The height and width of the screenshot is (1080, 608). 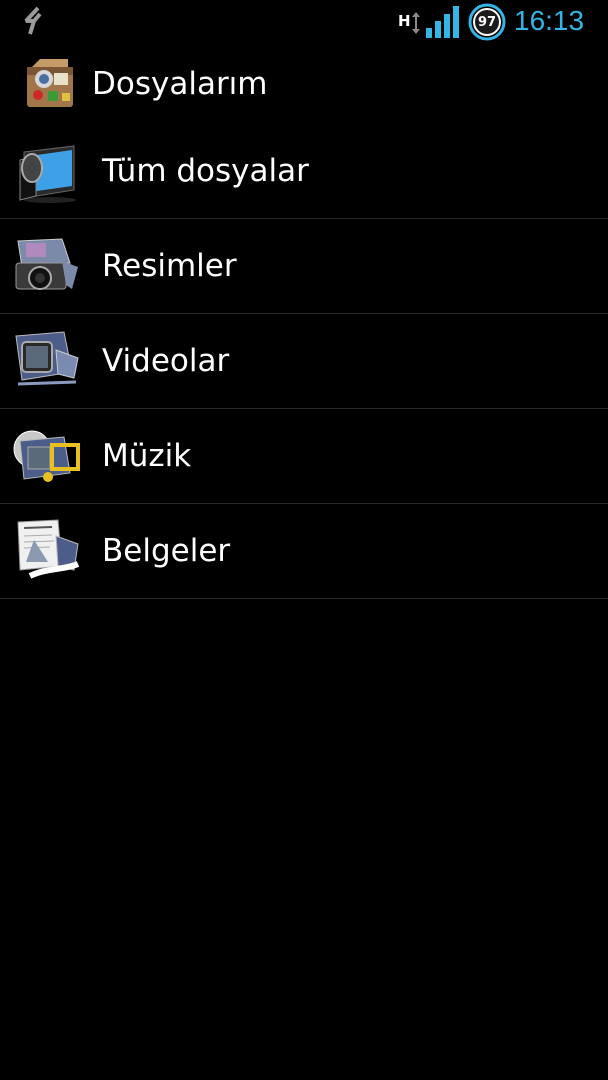 What do you see at coordinates (166, 551) in the screenshot?
I see `list-item-label: Belgeler` at bounding box center [166, 551].